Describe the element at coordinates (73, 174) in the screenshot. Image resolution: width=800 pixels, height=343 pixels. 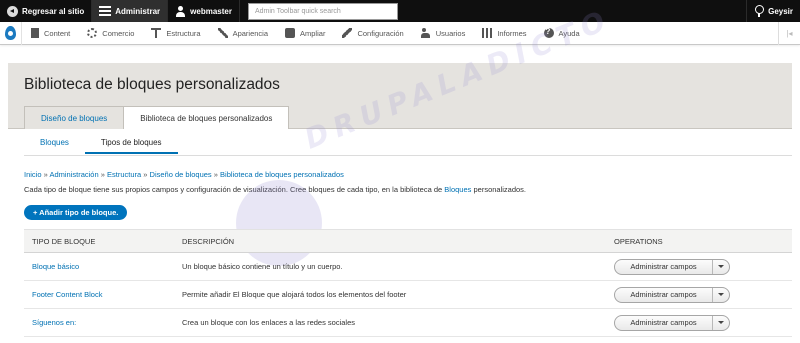
I see `breadcrumb-link: Administración` at that location.